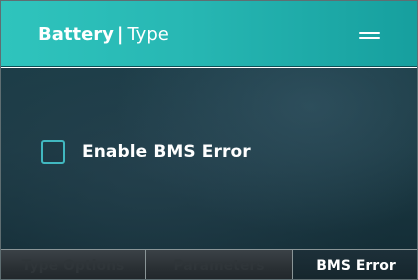 The height and width of the screenshot is (280, 418). I want to click on page-title: Battery | Type, so click(103, 35).